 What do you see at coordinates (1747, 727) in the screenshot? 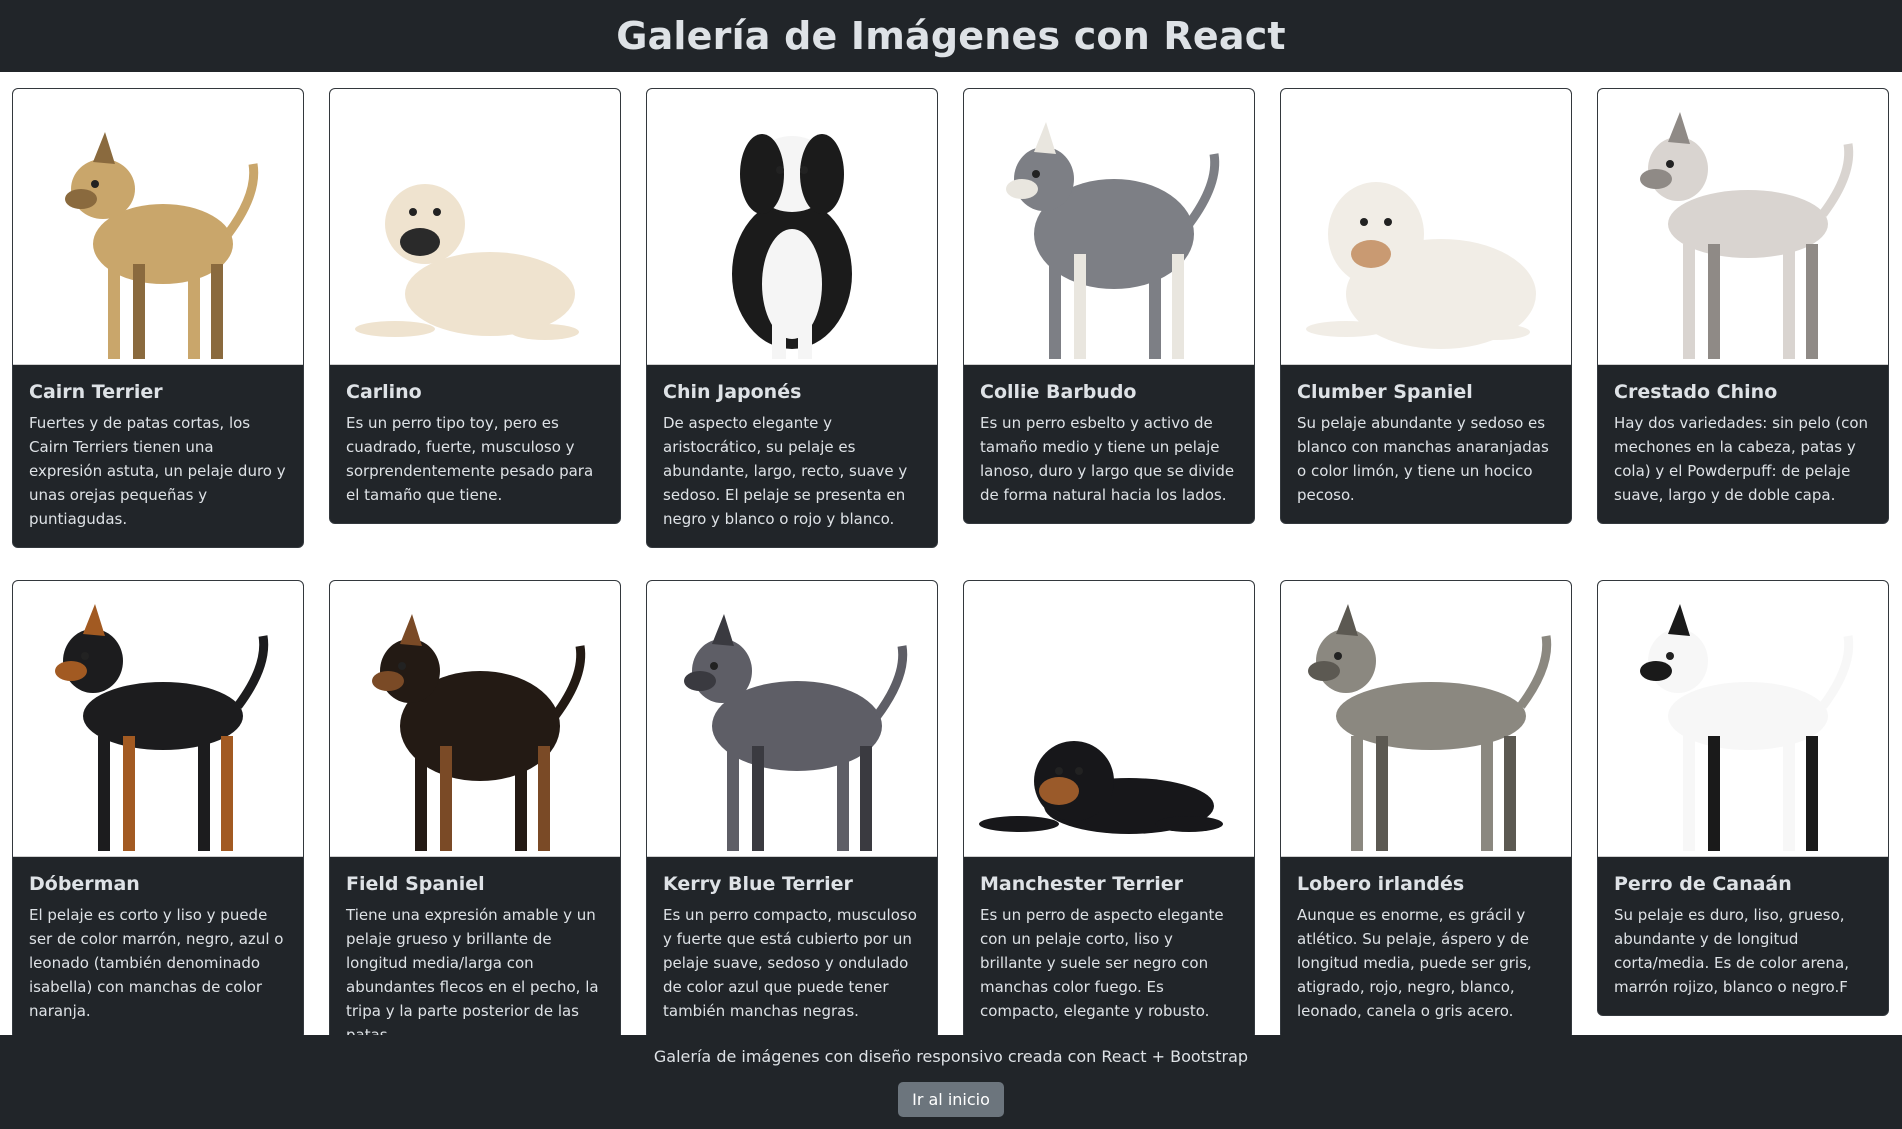
I see `perro-de-canaan-photo` at bounding box center [1747, 727].